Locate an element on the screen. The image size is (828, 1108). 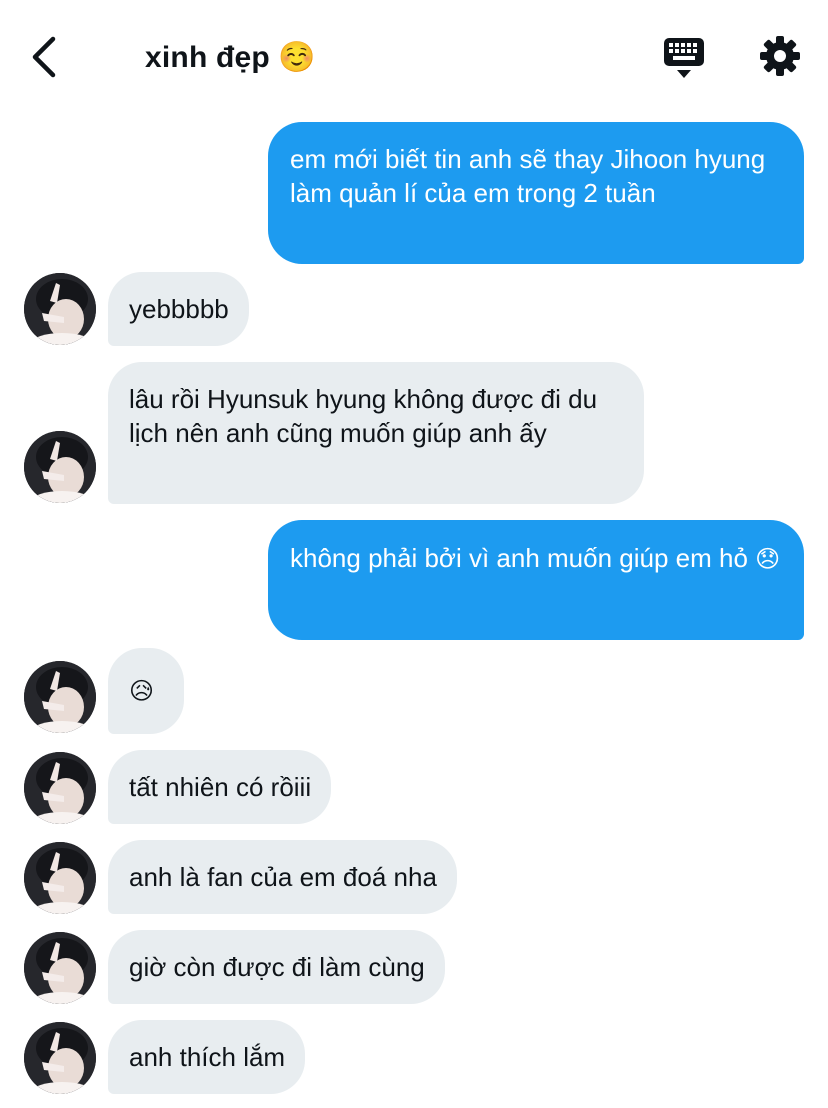
back-button is located at coordinates (46, 57).